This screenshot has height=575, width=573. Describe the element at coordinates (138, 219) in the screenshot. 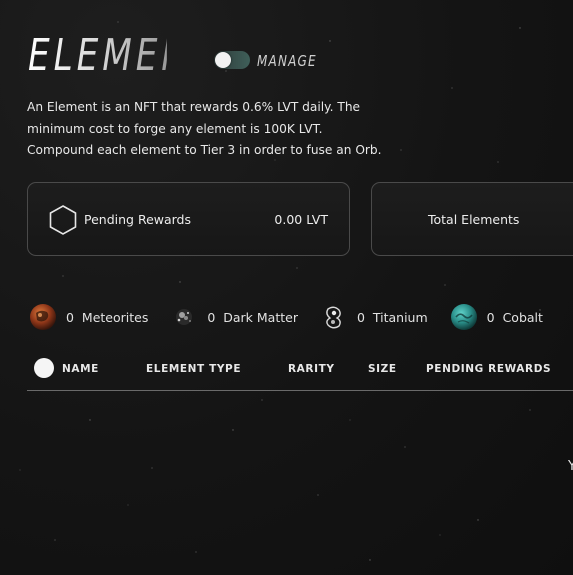

I see `pending-rewards-label: Pending Rewards` at that location.